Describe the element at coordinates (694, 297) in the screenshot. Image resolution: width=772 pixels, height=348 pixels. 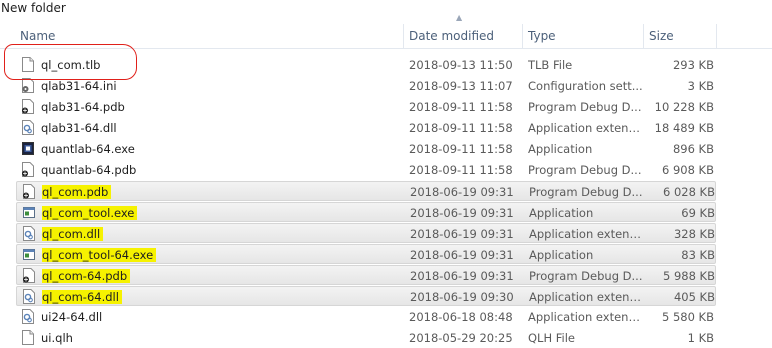
I see `file-size: 405 KB` at that location.